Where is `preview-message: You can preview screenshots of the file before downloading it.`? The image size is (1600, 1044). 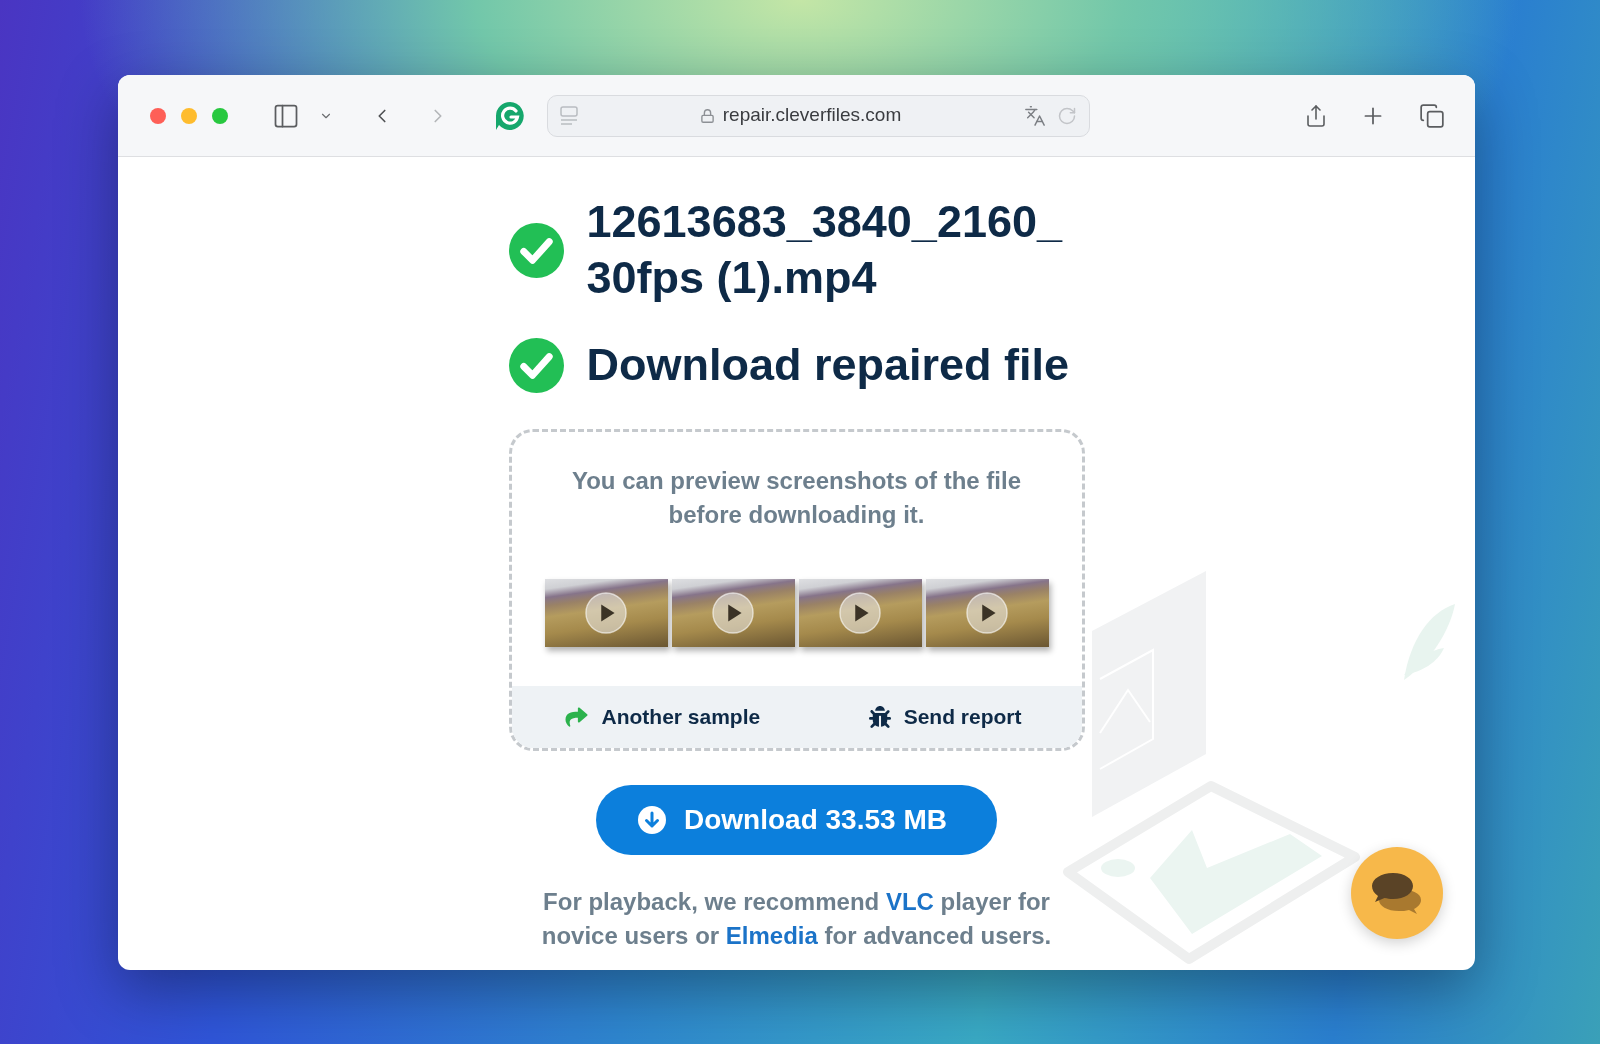
preview-message: You can preview screenshots of the file before downloading it. is located at coordinates (796, 498).